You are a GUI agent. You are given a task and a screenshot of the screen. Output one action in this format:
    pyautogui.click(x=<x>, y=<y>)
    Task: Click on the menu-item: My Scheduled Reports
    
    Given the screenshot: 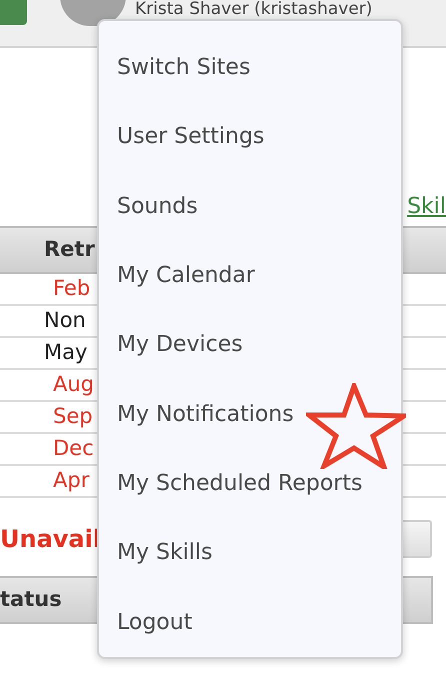 What is the action you would take?
    pyautogui.click(x=250, y=483)
    